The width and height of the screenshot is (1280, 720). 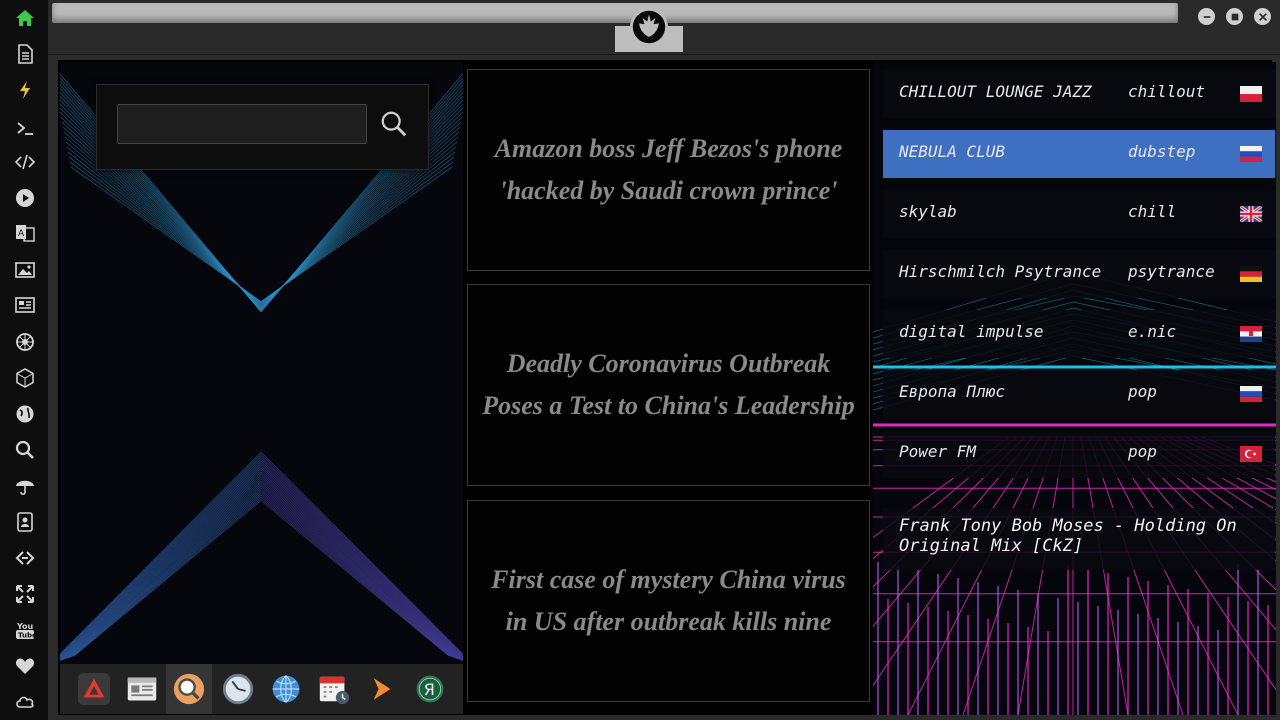 What do you see at coordinates (25, 486) in the screenshot?
I see `umbrella-icon` at bounding box center [25, 486].